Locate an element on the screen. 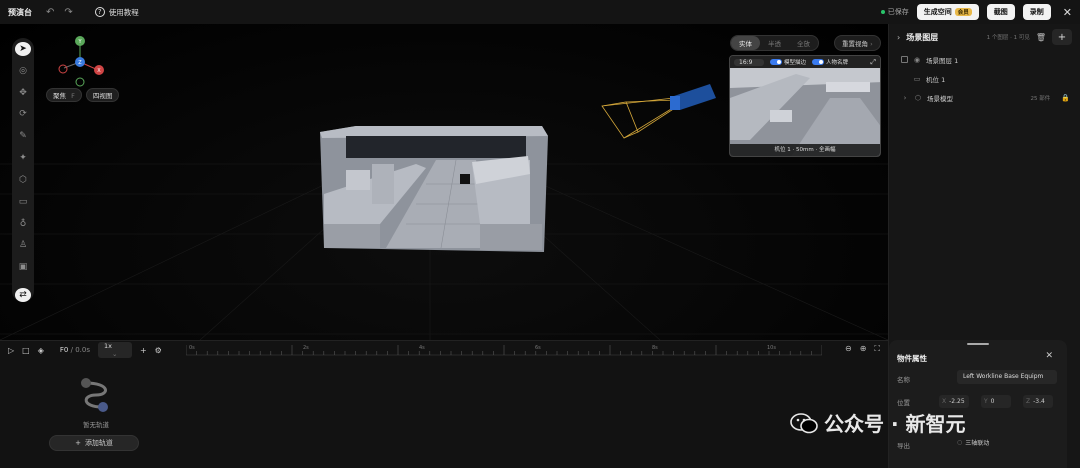 This screenshot has width=1080, height=468. add-track-button: + 添加轨道 is located at coordinates (94, 443).